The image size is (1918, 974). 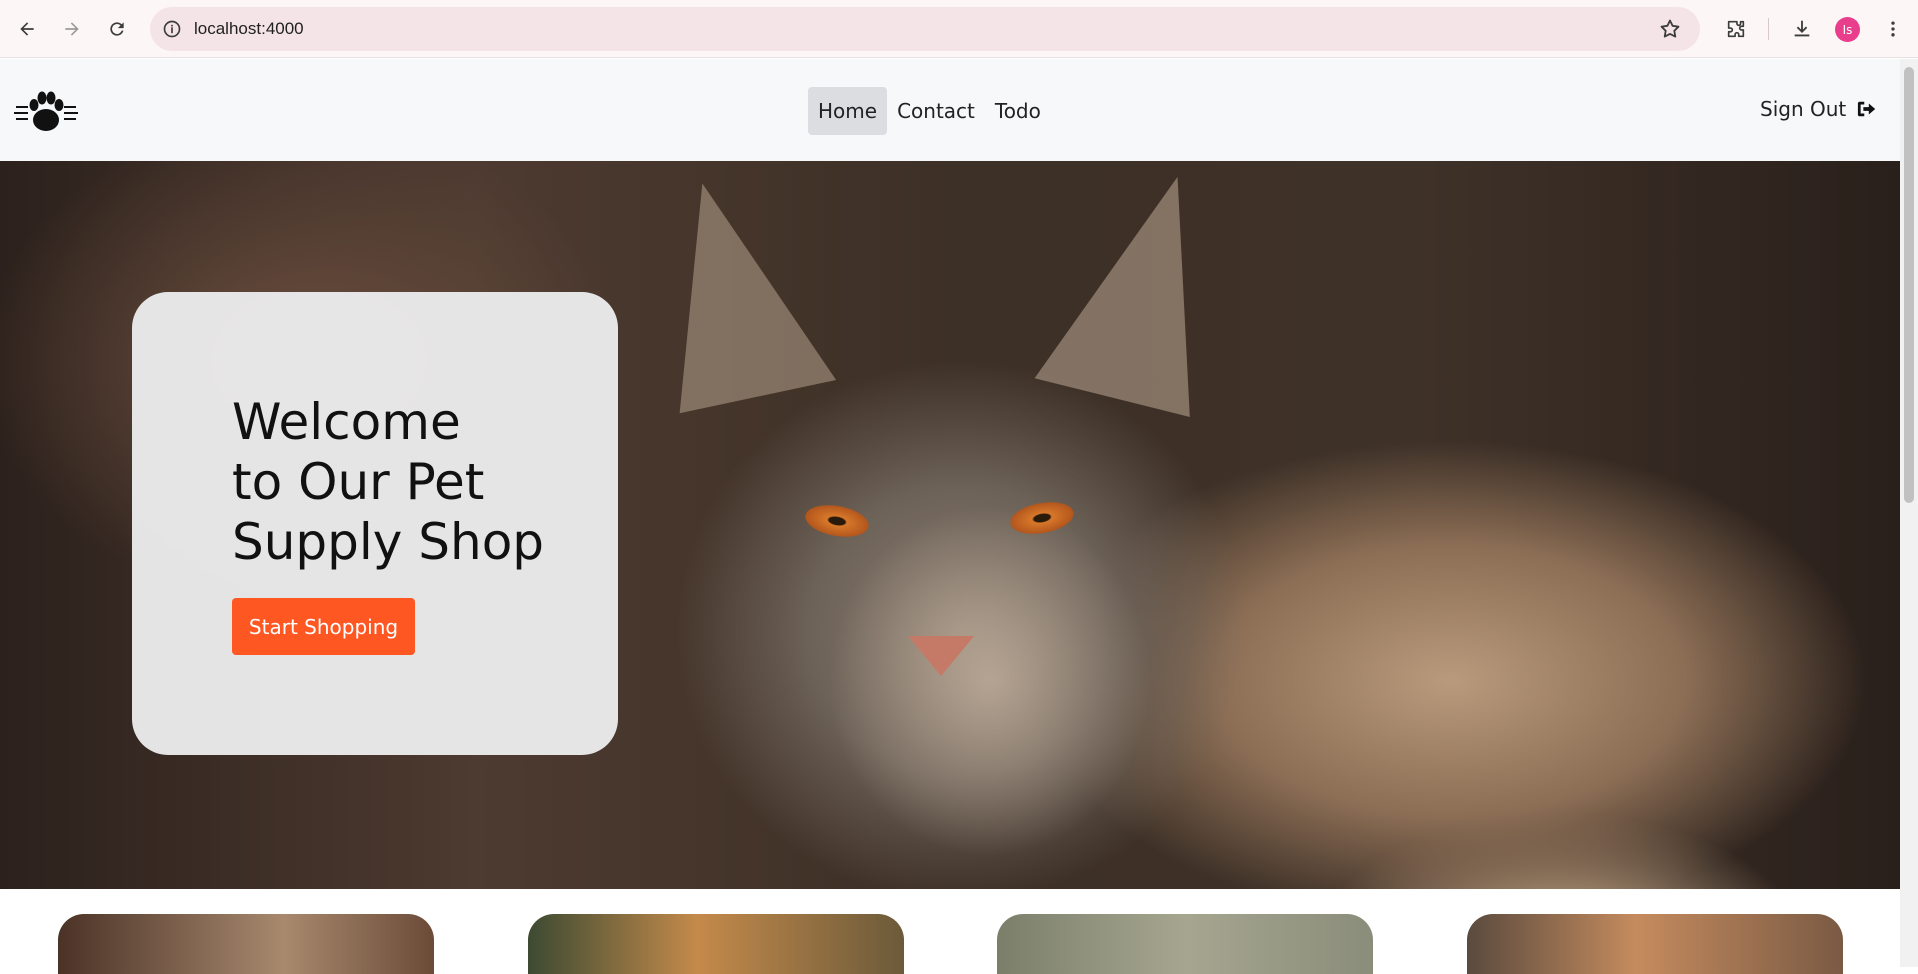 I want to click on page-scrollbar, so click(x=1909, y=513).